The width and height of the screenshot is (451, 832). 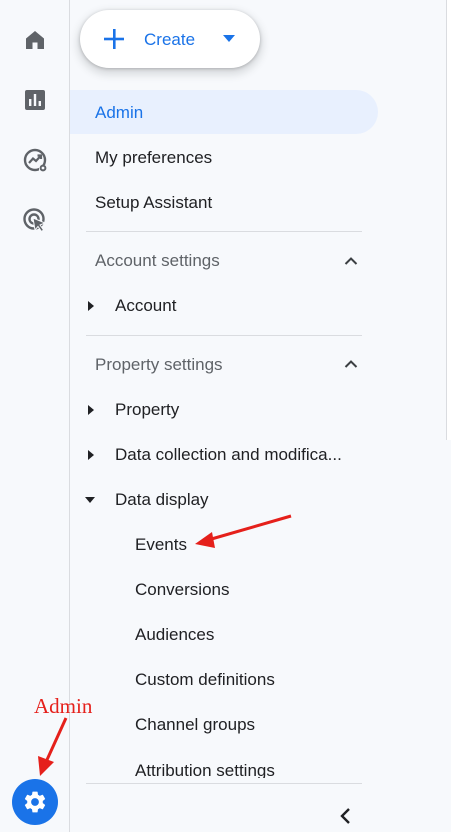 I want to click on sub-item-audiences: Audiences, so click(x=174, y=635).